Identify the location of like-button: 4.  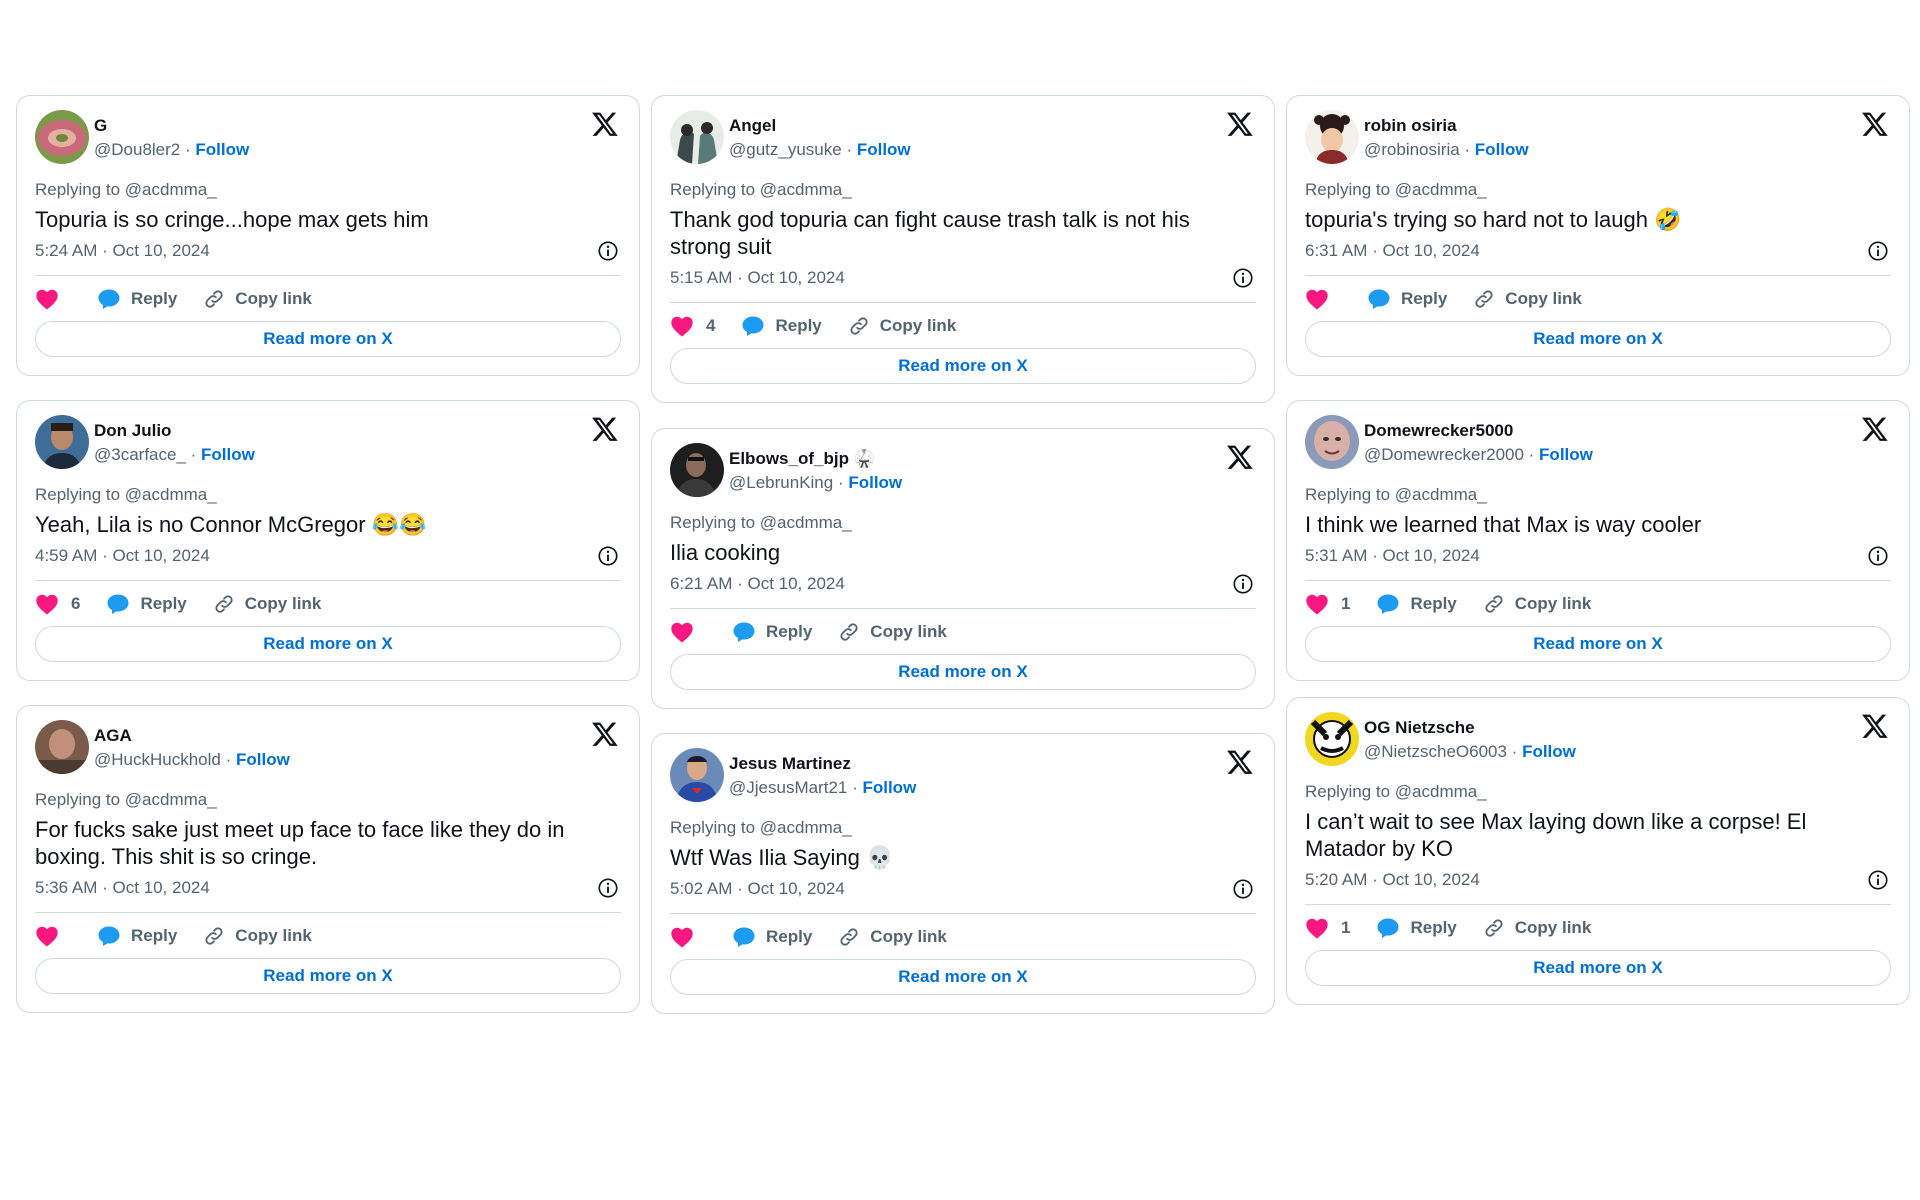
(692, 326).